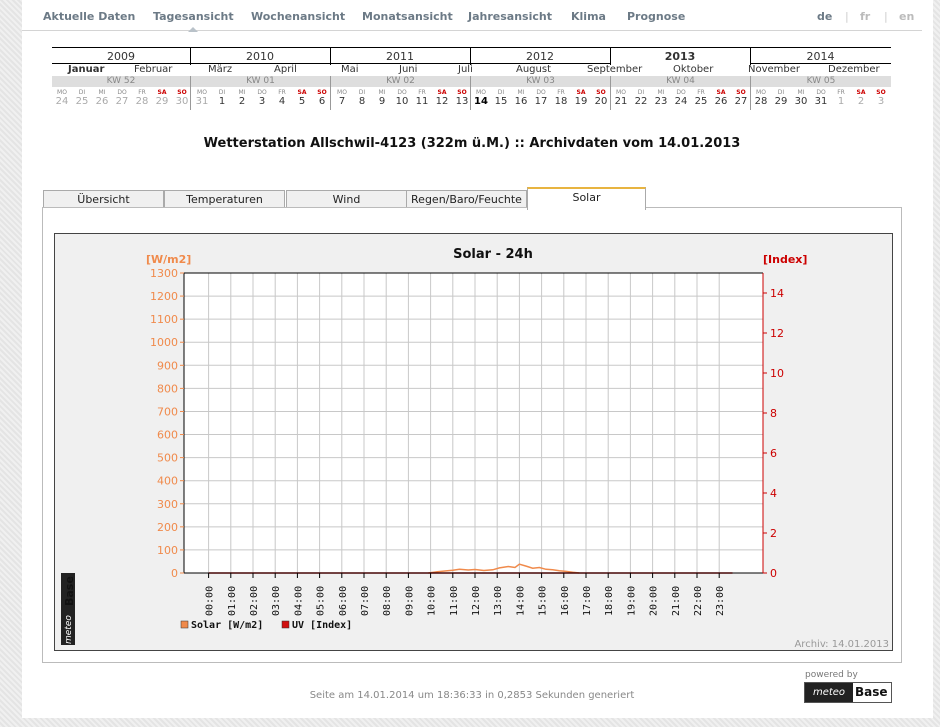 The image size is (940, 727). I want to click on week-kw03: KW 03, so click(540, 81).